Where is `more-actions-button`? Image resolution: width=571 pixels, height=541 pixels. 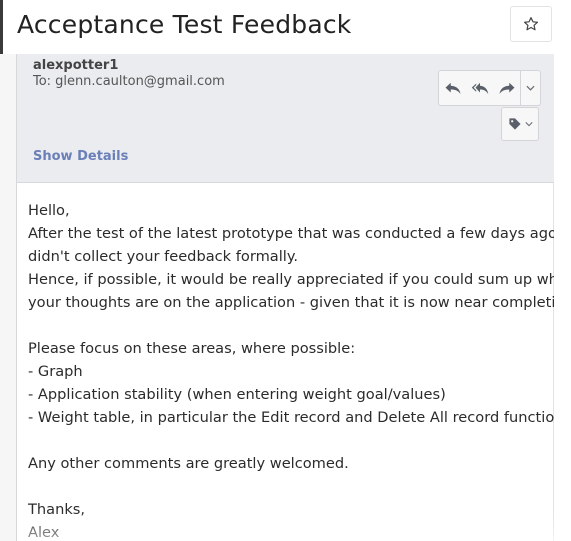 more-actions-button is located at coordinates (530, 88).